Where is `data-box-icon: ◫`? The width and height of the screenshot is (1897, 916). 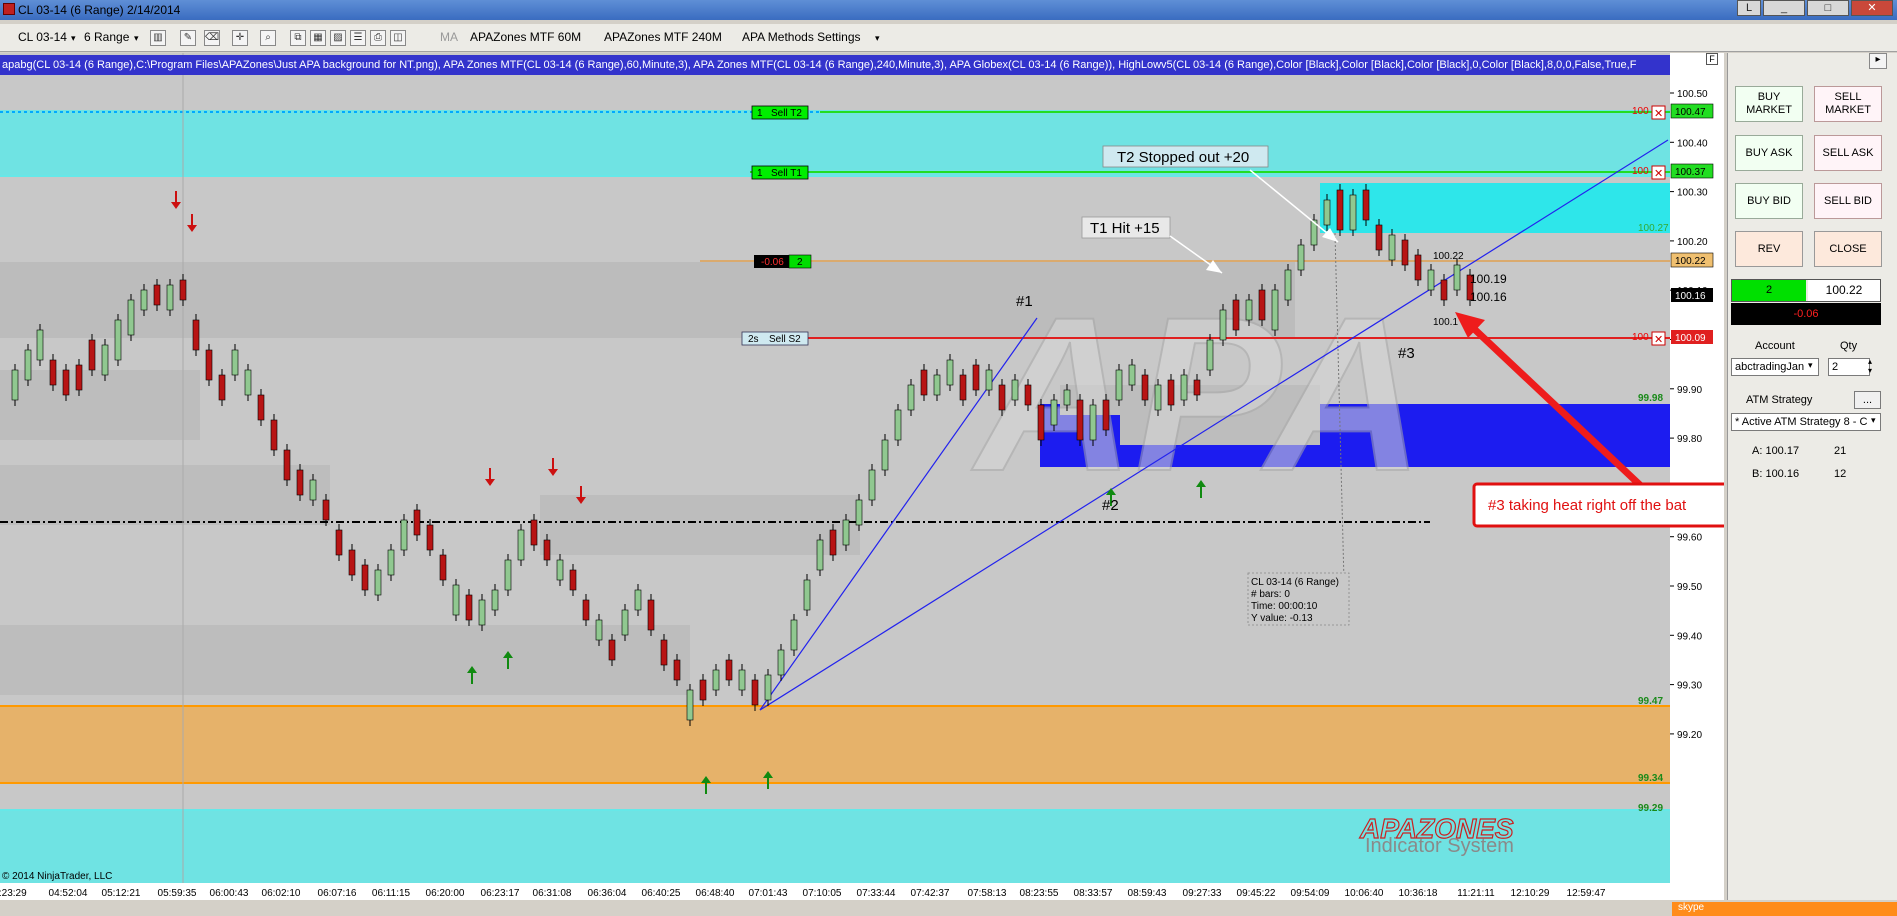
data-box-icon: ◫ is located at coordinates (398, 38).